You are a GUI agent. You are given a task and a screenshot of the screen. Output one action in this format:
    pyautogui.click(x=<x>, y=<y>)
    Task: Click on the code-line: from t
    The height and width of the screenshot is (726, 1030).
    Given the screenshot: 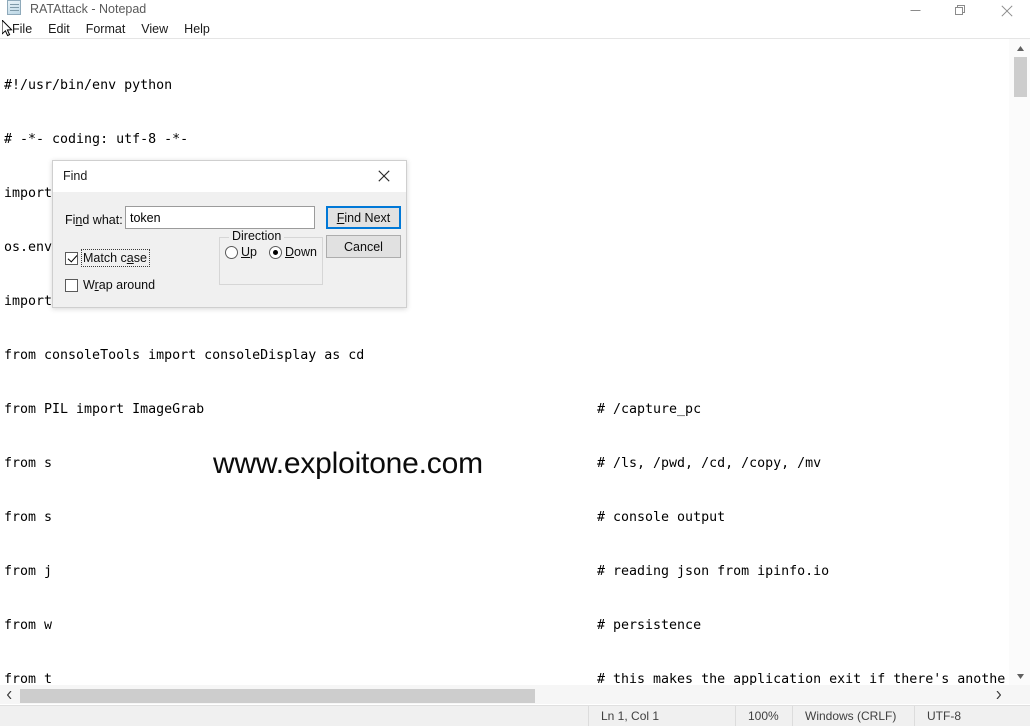 What is the action you would take?
    pyautogui.click(x=28, y=678)
    